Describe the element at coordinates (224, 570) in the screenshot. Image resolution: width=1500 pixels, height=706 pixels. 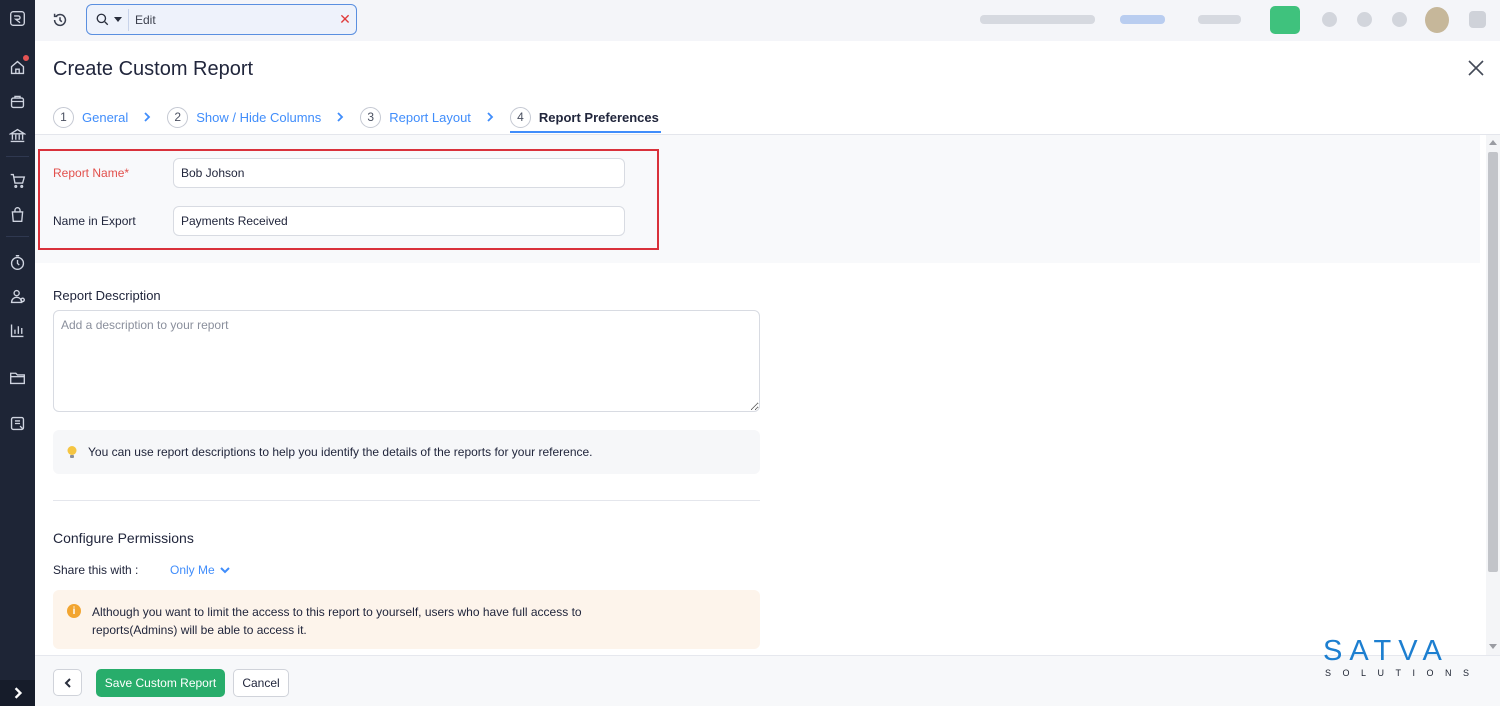
I see `chevron-down-icon` at that location.